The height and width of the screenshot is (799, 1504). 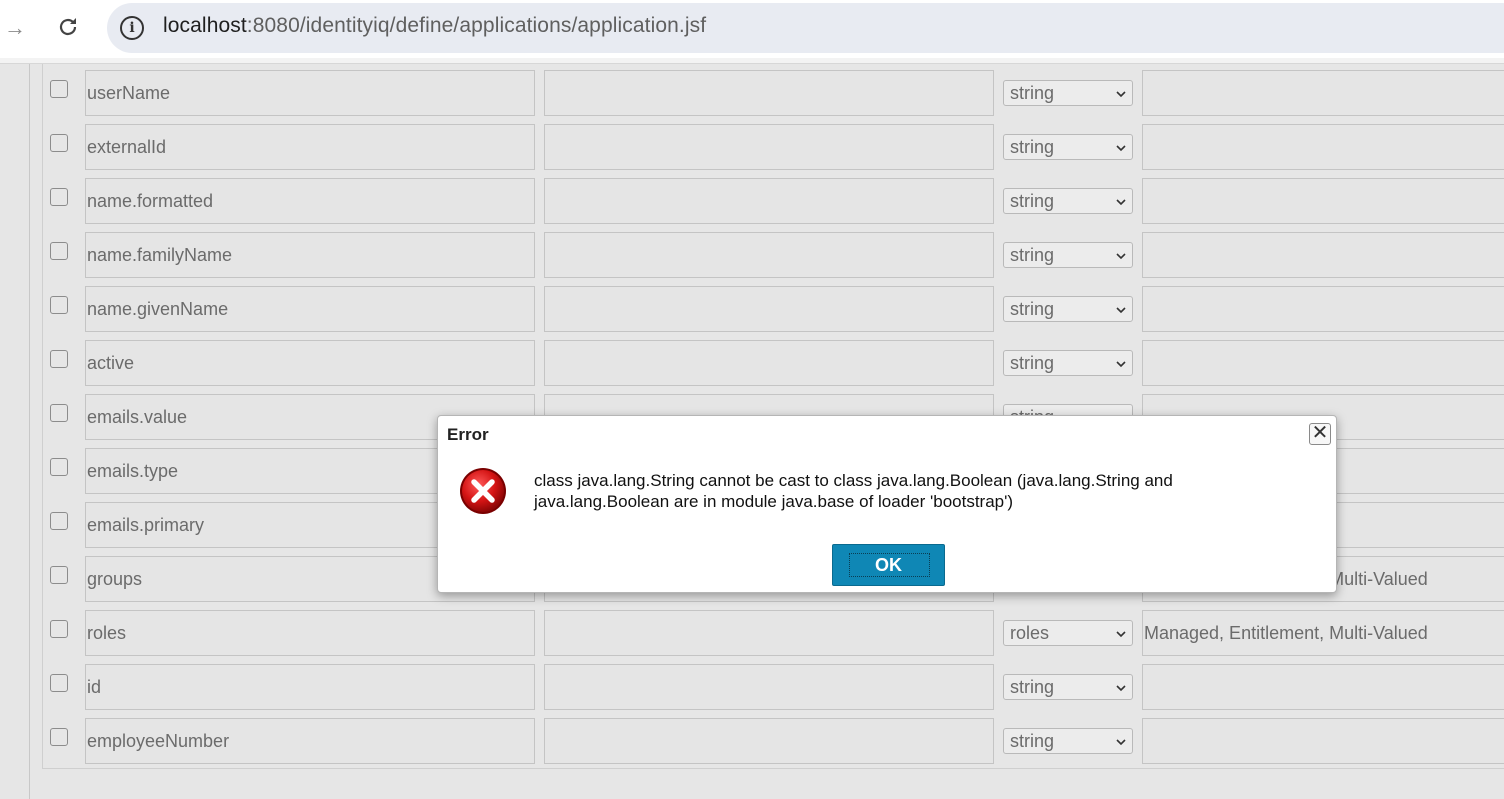 I want to click on table-row: id string, so click(x=752, y=685).